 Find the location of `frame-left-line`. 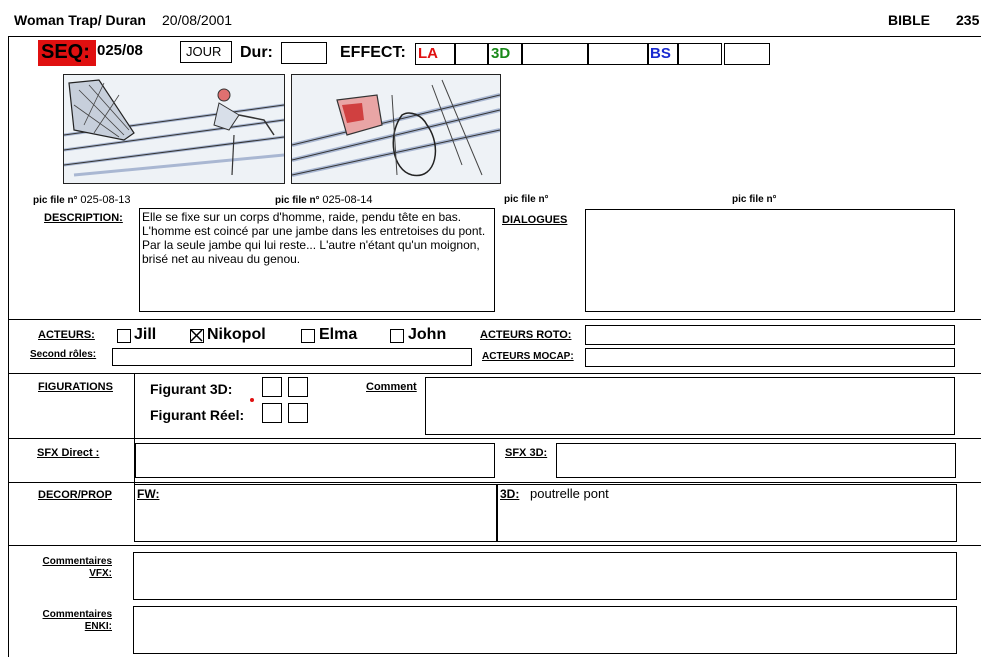

frame-left-line is located at coordinates (8, 346).